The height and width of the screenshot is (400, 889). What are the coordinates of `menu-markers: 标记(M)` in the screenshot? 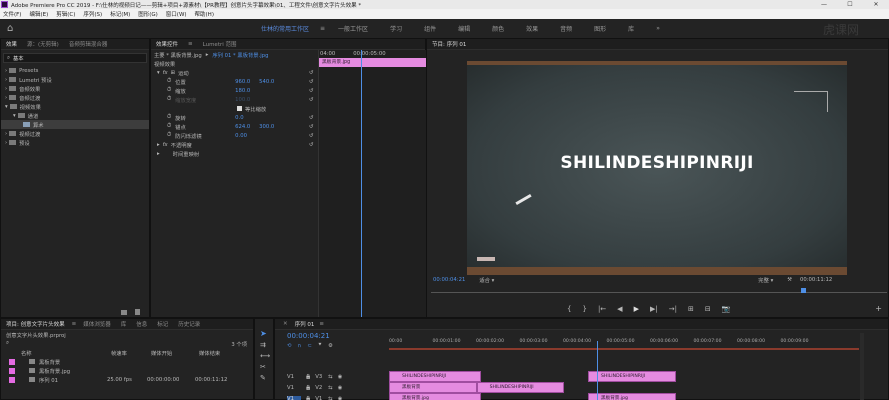 It's located at (120, 14).